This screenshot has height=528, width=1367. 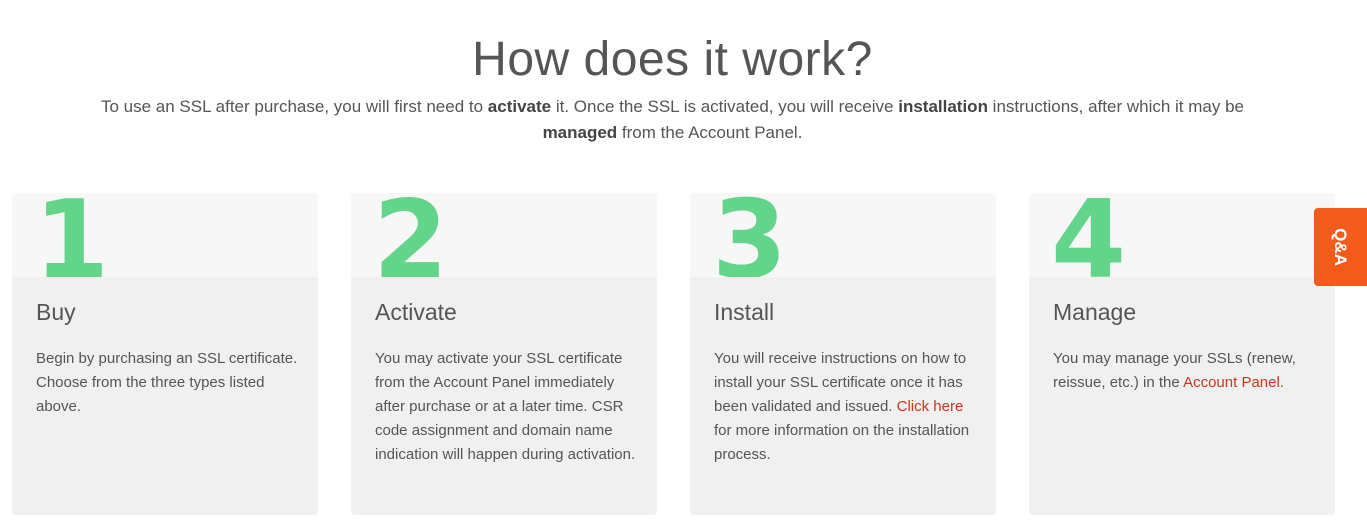 What do you see at coordinates (1115, 106) in the screenshot?
I see `intro-seg: instructions, after which it may be` at bounding box center [1115, 106].